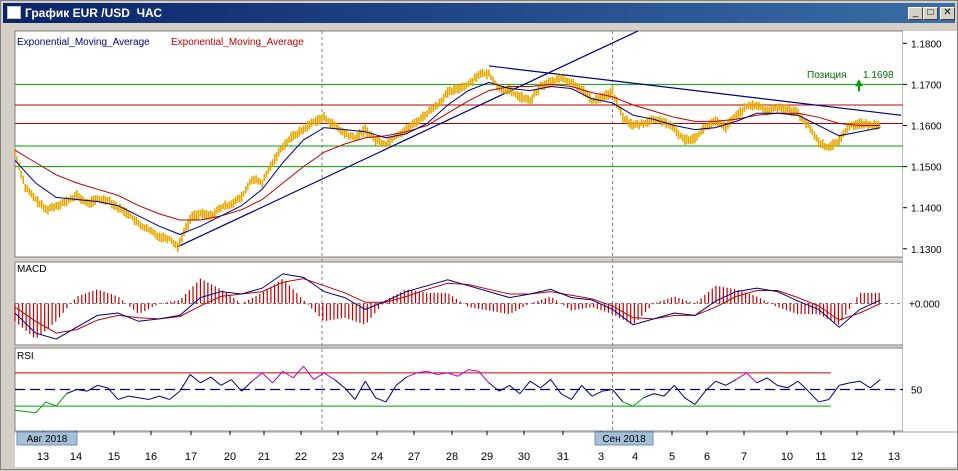 The width and height of the screenshot is (958, 471). What do you see at coordinates (301, 457) in the screenshot?
I see `x-tick-label: 22` at bounding box center [301, 457].